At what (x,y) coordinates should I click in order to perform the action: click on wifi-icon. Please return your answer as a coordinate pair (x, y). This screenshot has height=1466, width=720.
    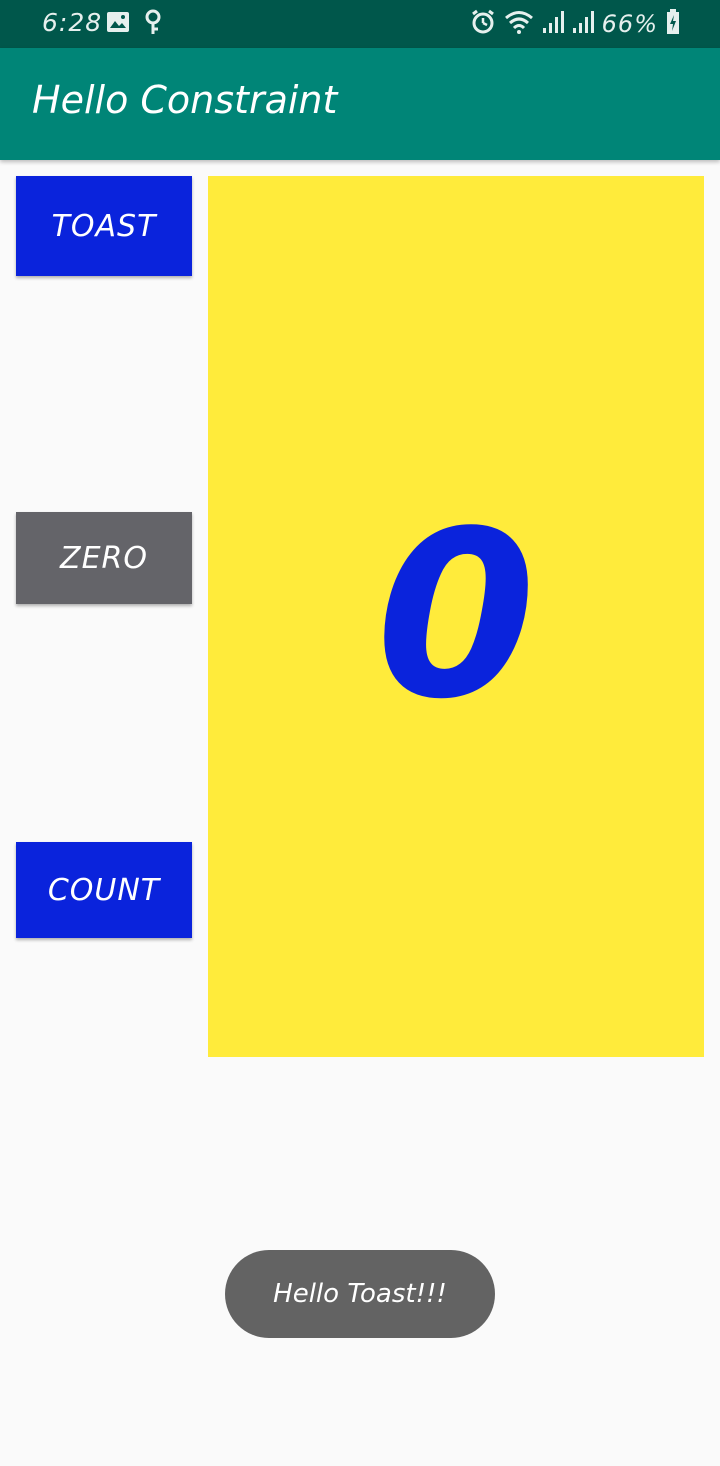
    Looking at the image, I should click on (519, 24).